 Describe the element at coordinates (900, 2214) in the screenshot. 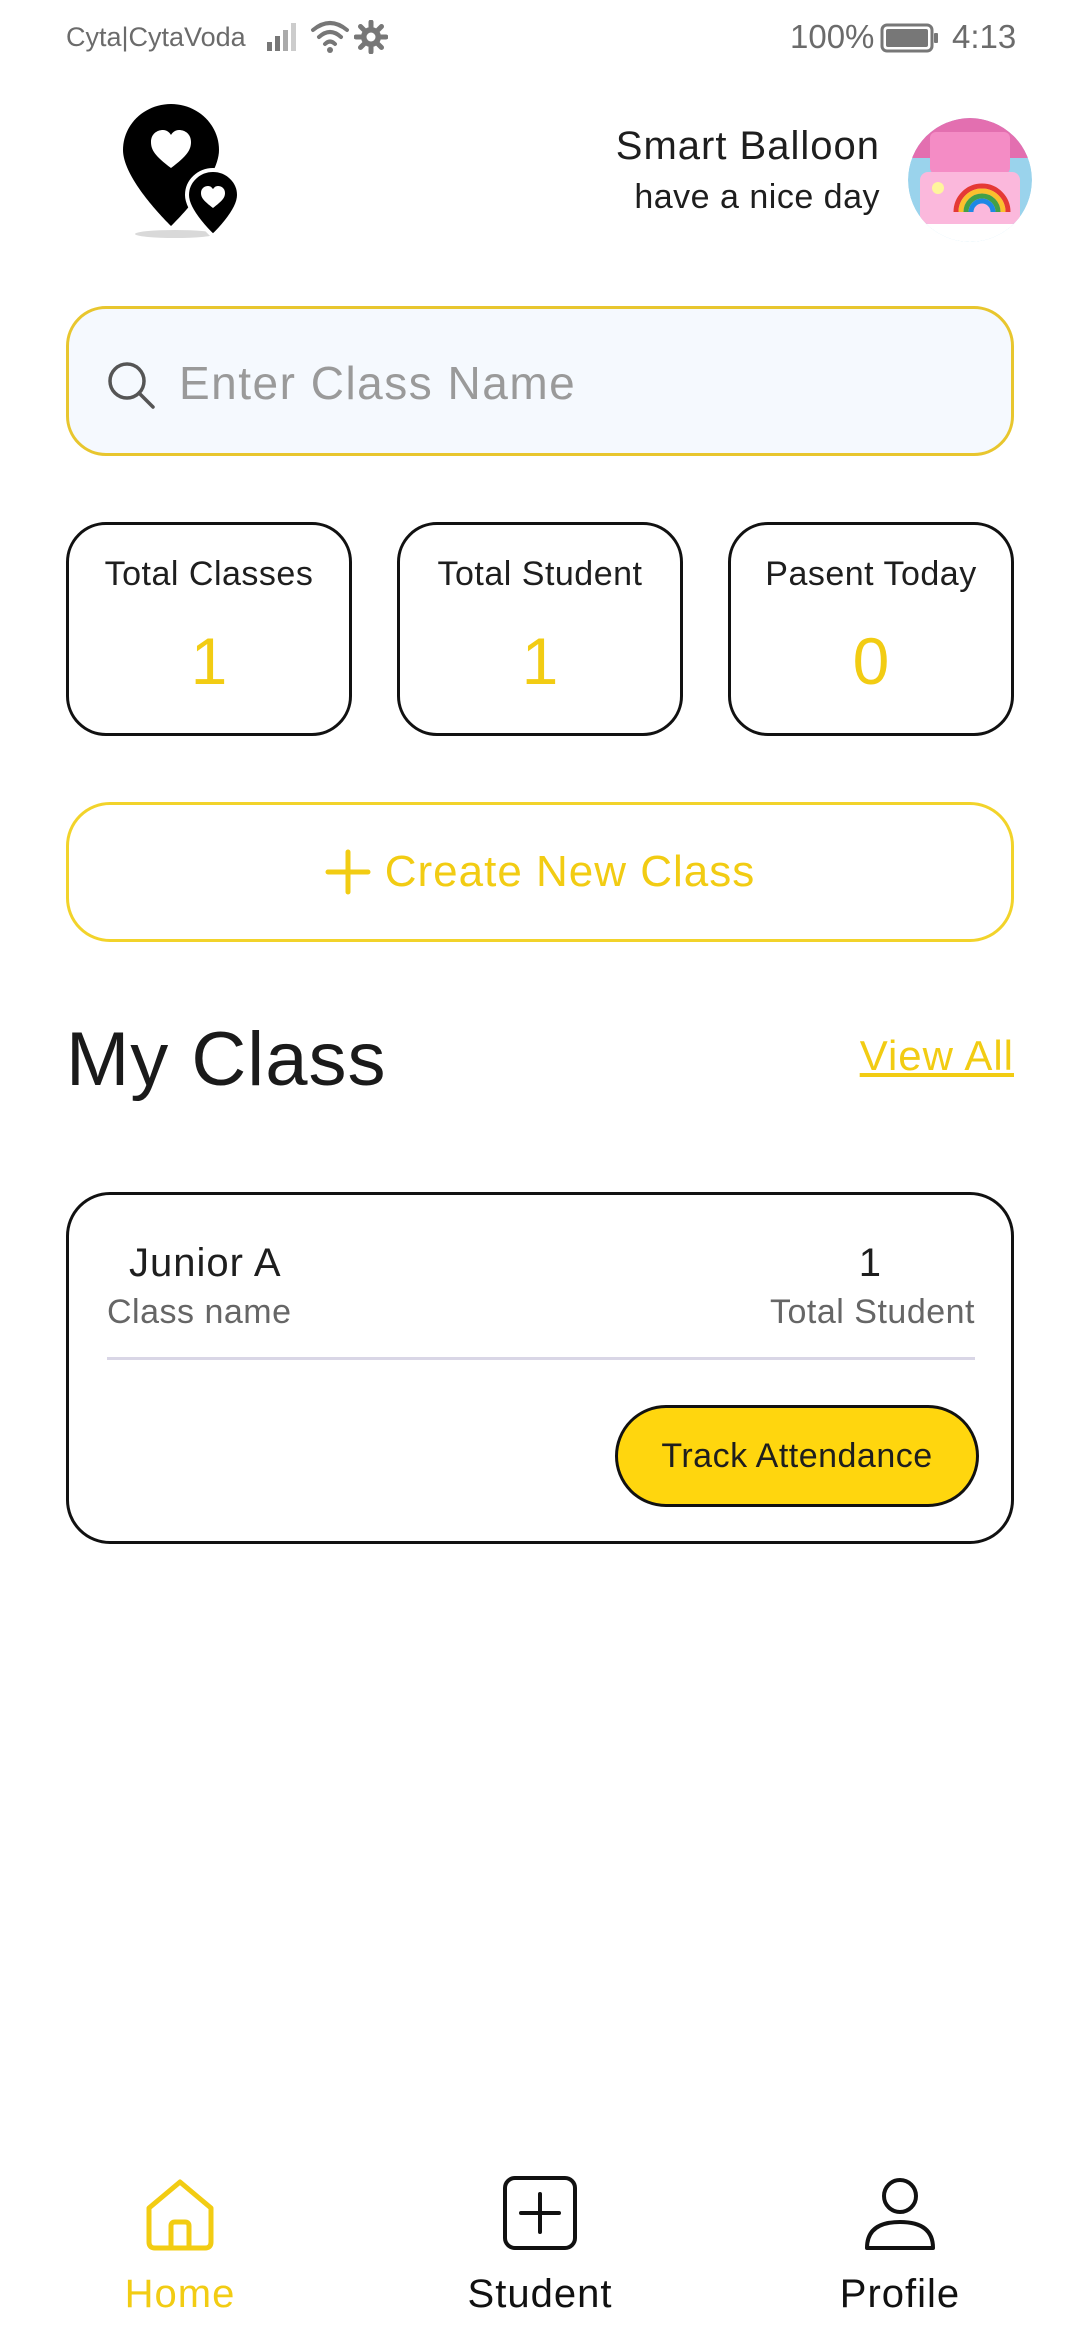

I see `user-icon` at that location.